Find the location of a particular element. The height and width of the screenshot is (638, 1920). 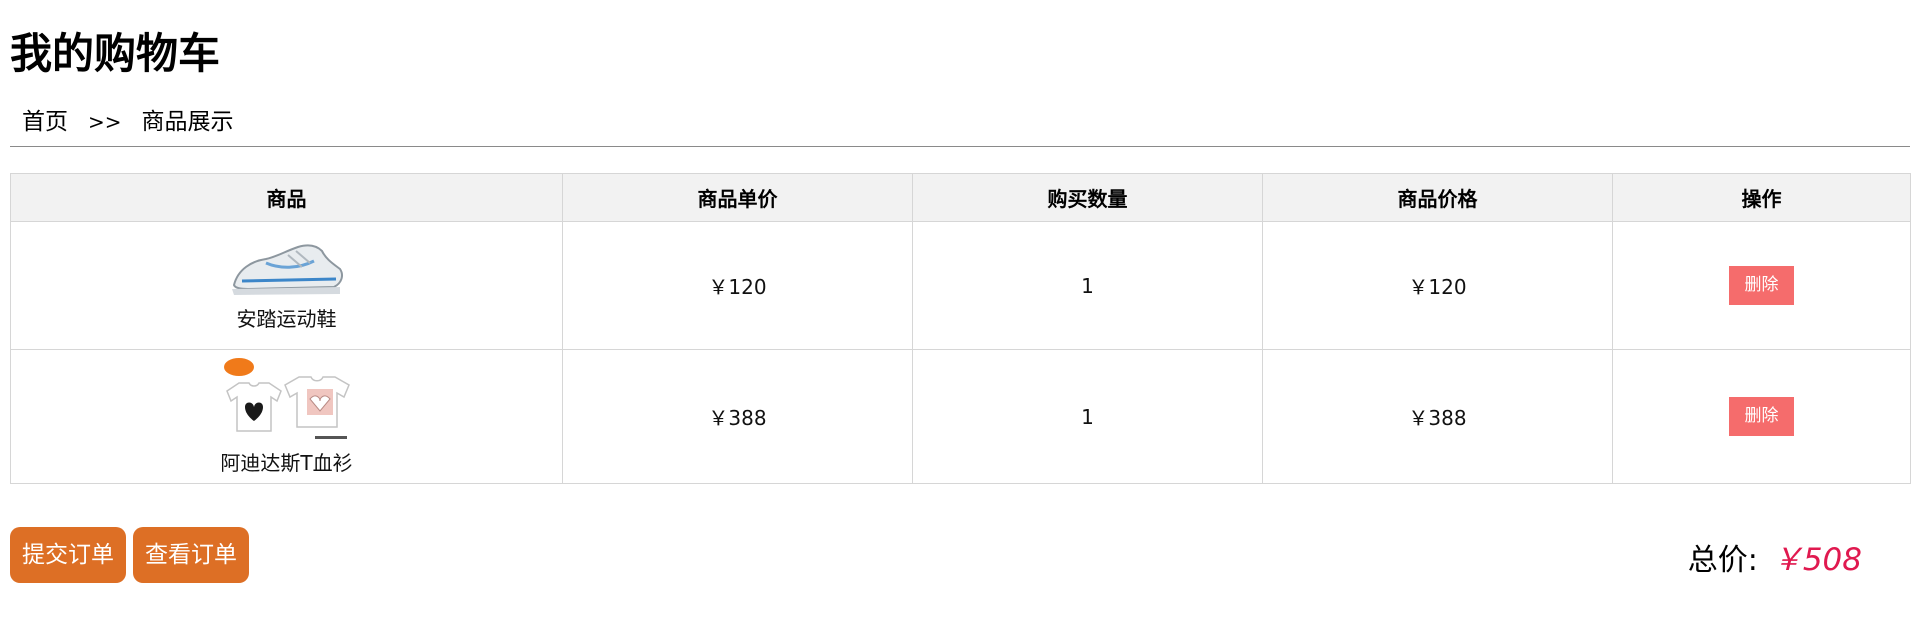

product-cell: 阿迪达斯T血衫 is located at coordinates (286, 416).